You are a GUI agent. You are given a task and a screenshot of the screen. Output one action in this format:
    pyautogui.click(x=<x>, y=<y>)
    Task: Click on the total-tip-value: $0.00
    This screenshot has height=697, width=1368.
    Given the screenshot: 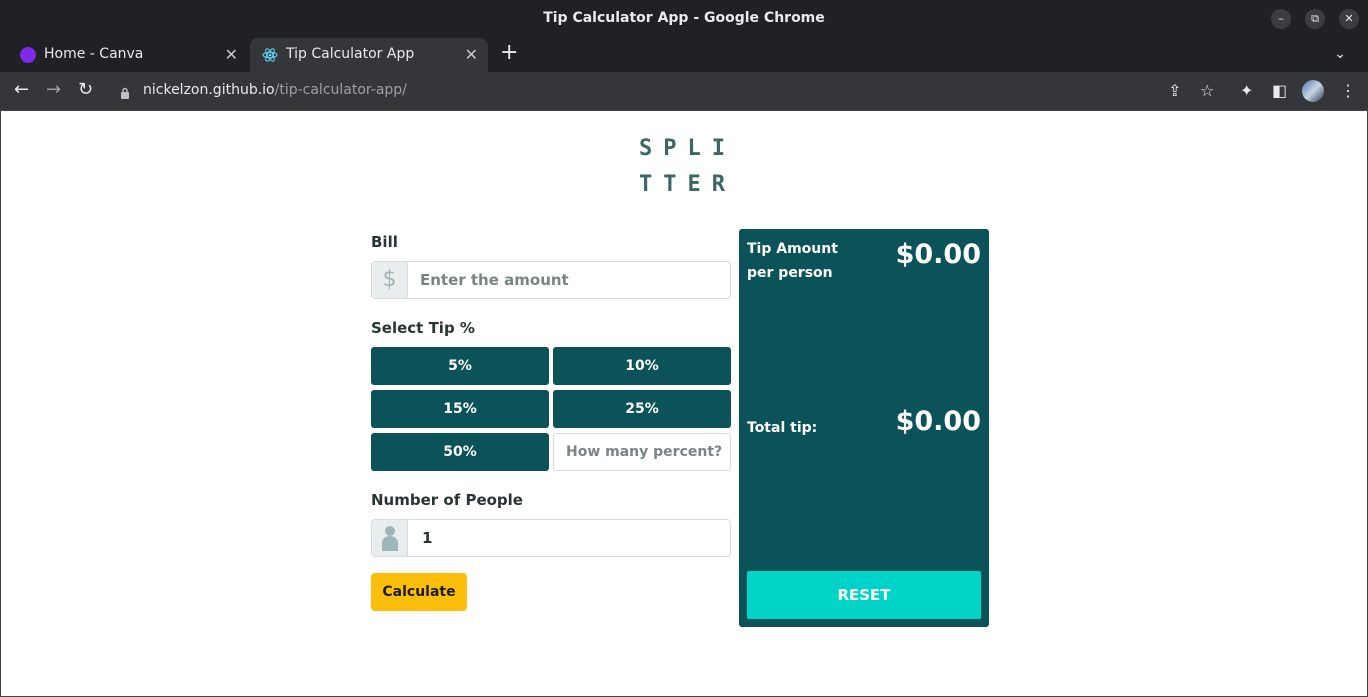 What is the action you would take?
    pyautogui.click(x=938, y=421)
    